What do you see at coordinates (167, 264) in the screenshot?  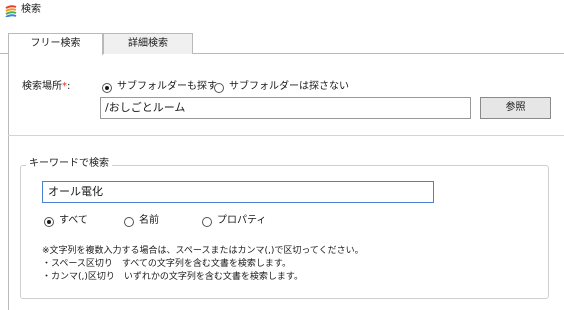 I see `help-note-2: ・スペース区切り すべての文字列を含む文書を検索します。` at bounding box center [167, 264].